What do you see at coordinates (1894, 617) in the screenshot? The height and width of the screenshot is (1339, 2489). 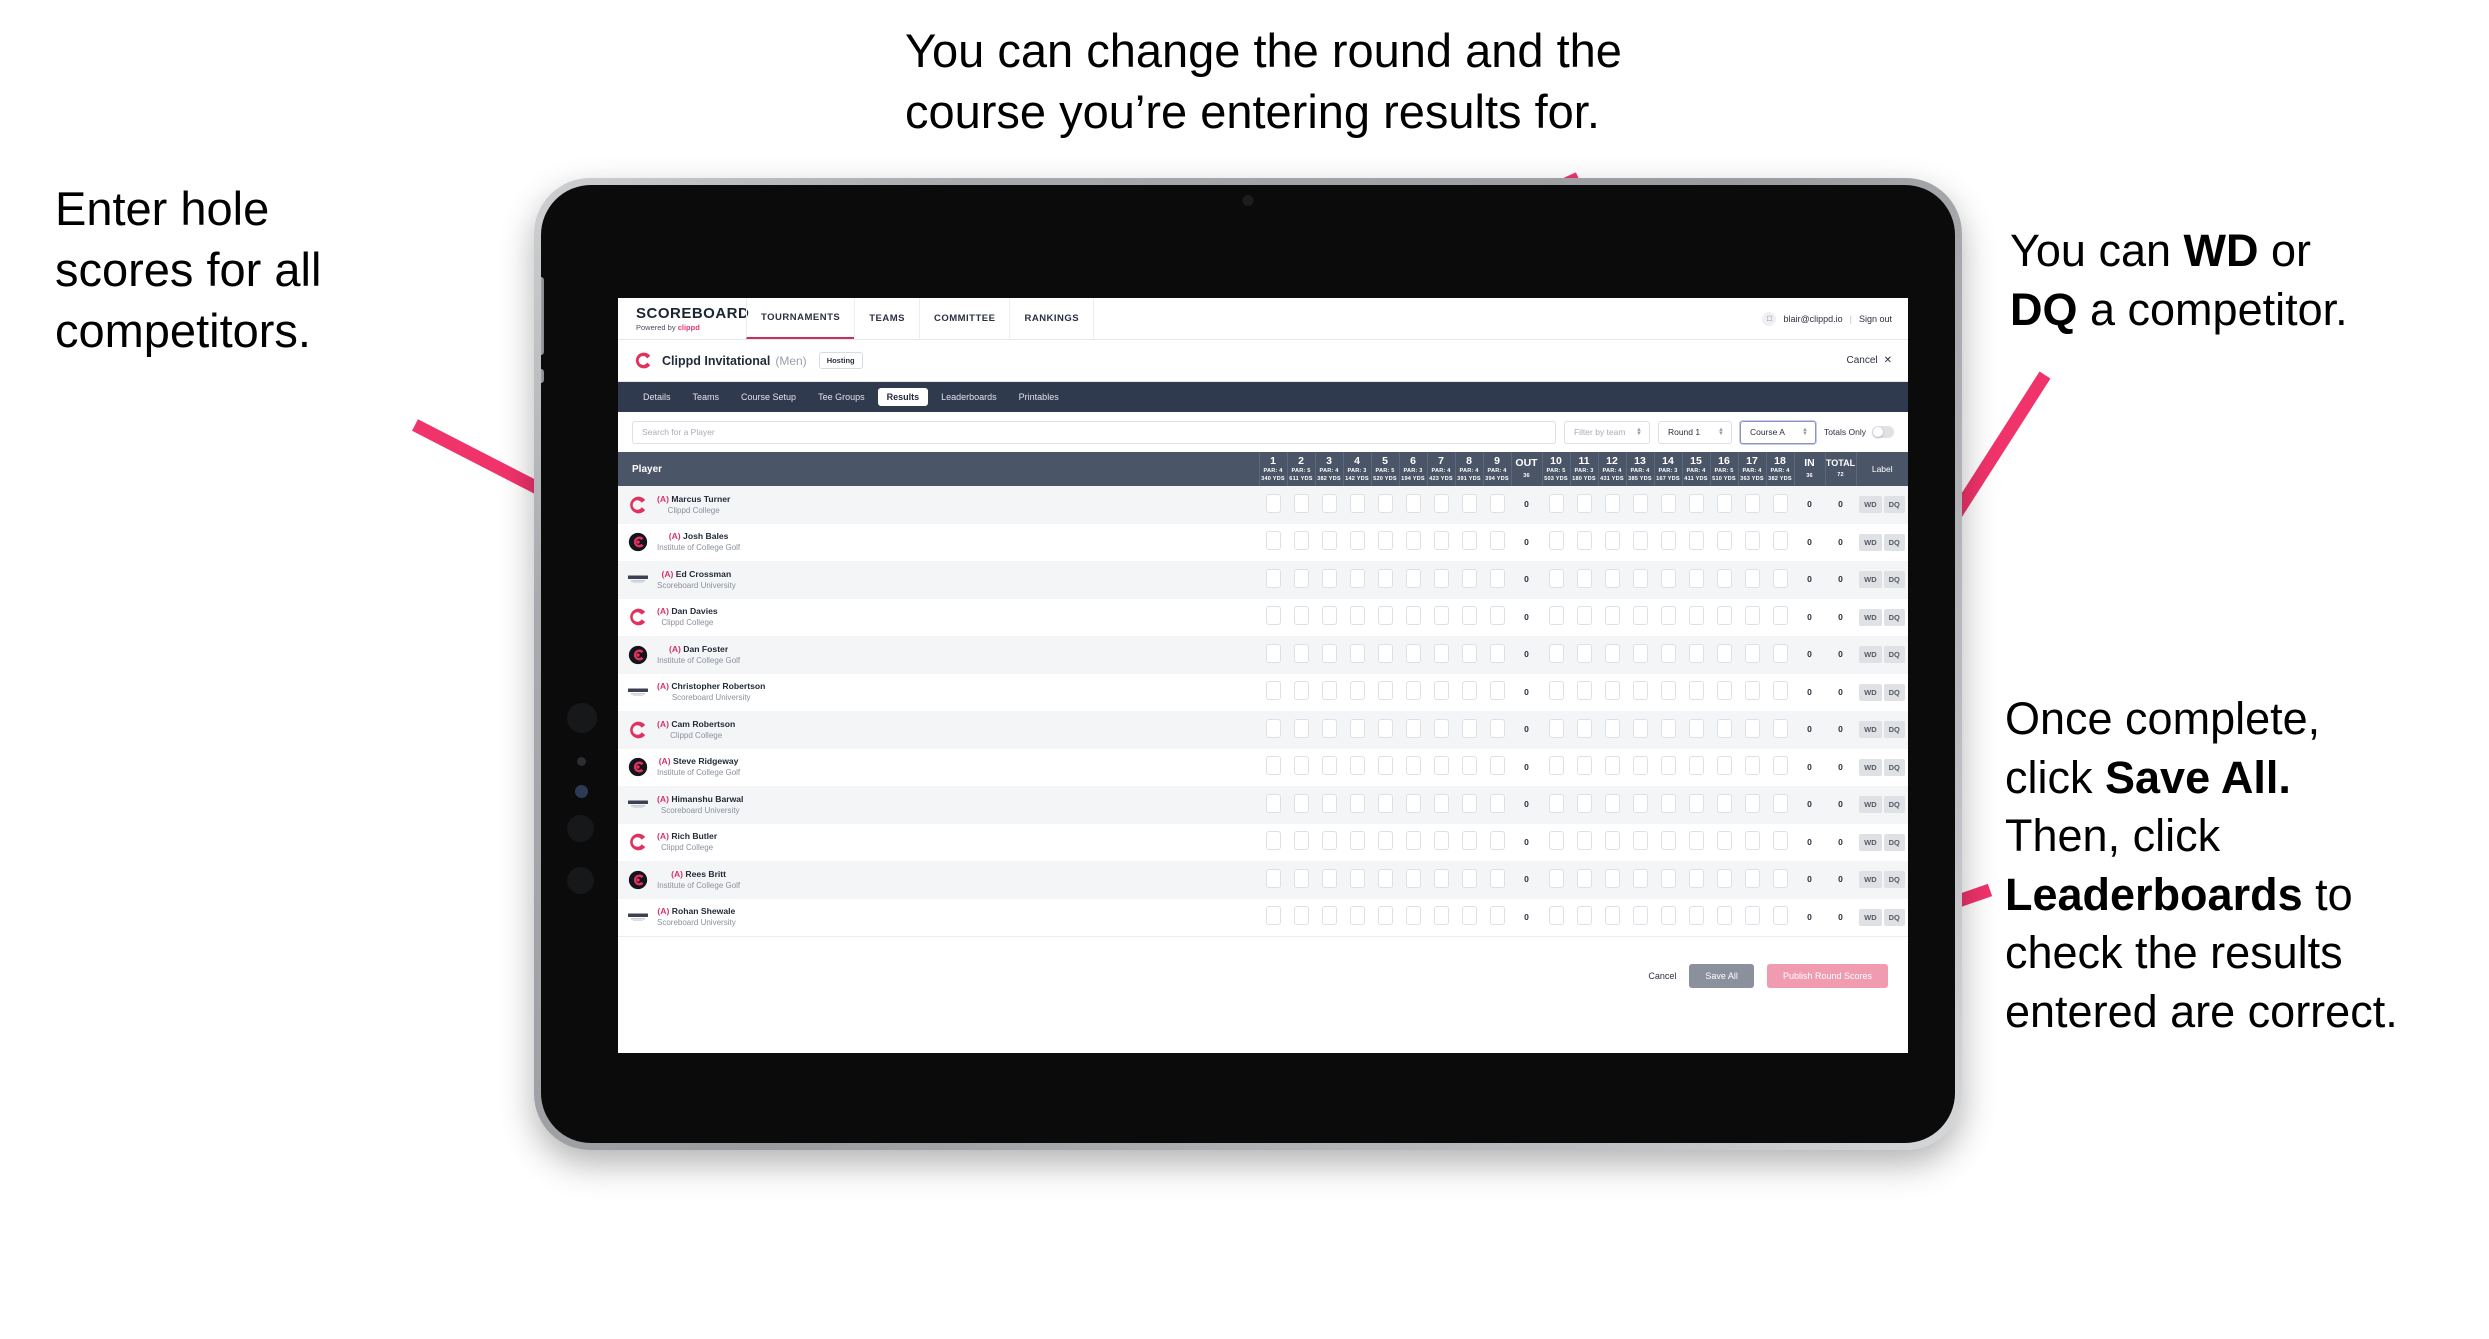 I see `dq-button: DQ` at bounding box center [1894, 617].